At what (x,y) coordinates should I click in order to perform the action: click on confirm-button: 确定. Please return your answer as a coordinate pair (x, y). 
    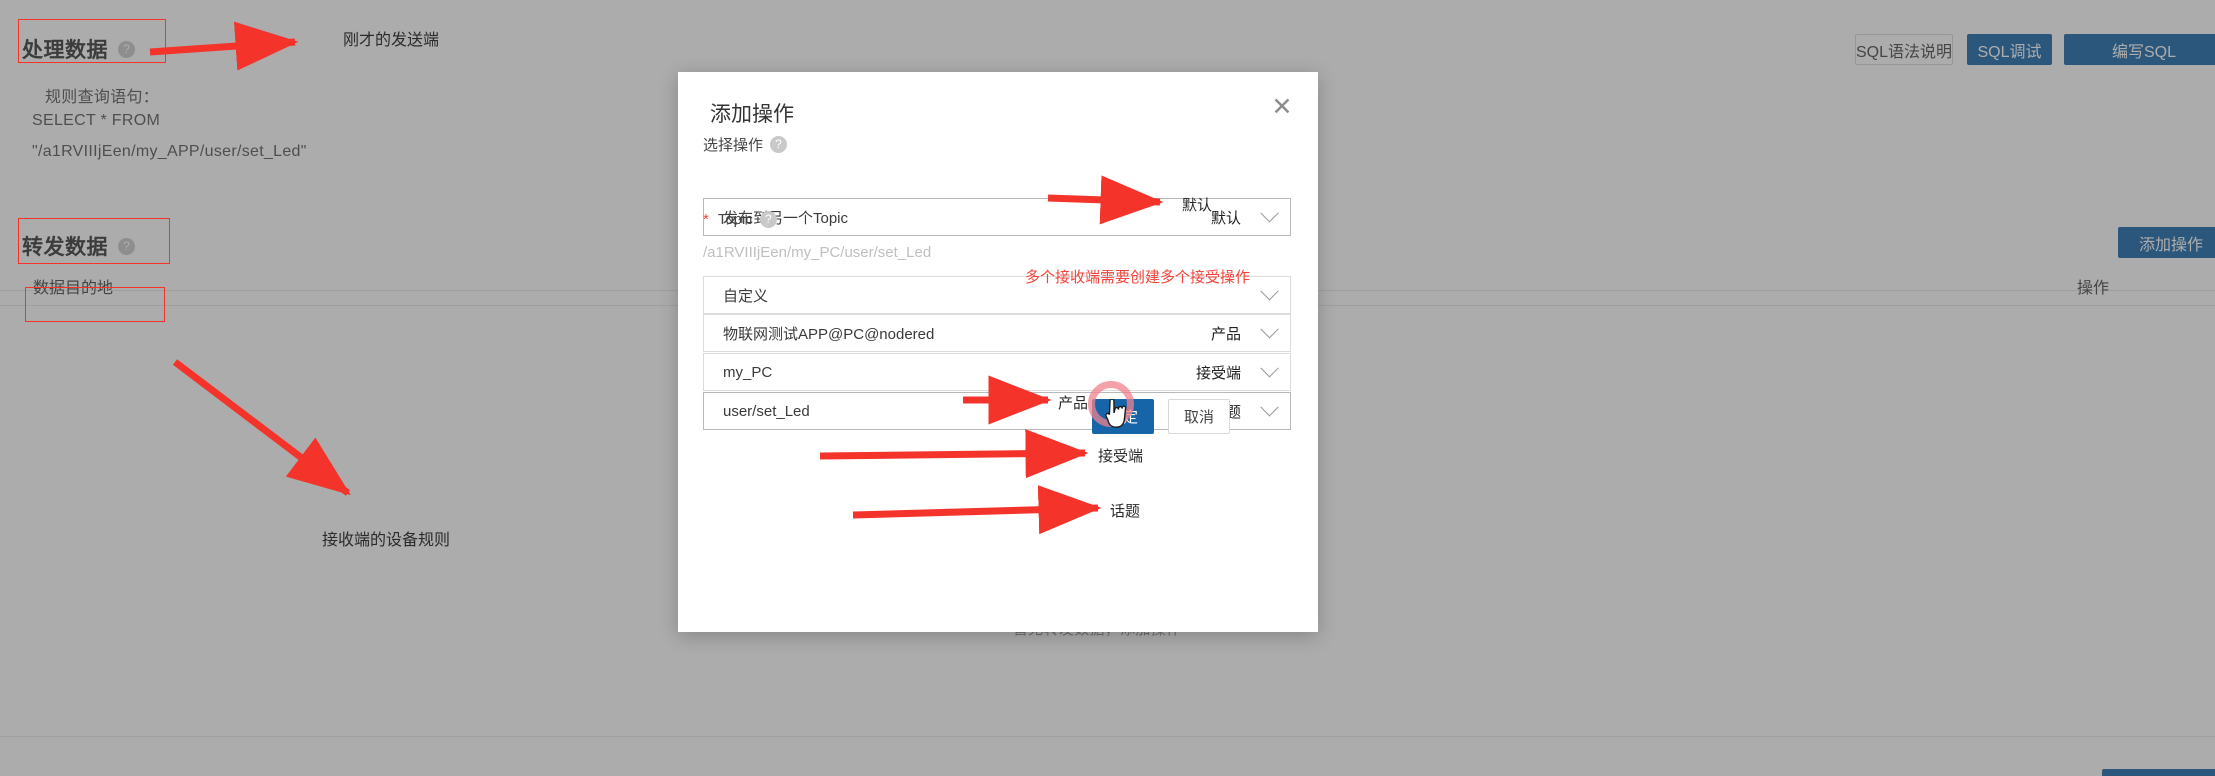
    Looking at the image, I should click on (1123, 416).